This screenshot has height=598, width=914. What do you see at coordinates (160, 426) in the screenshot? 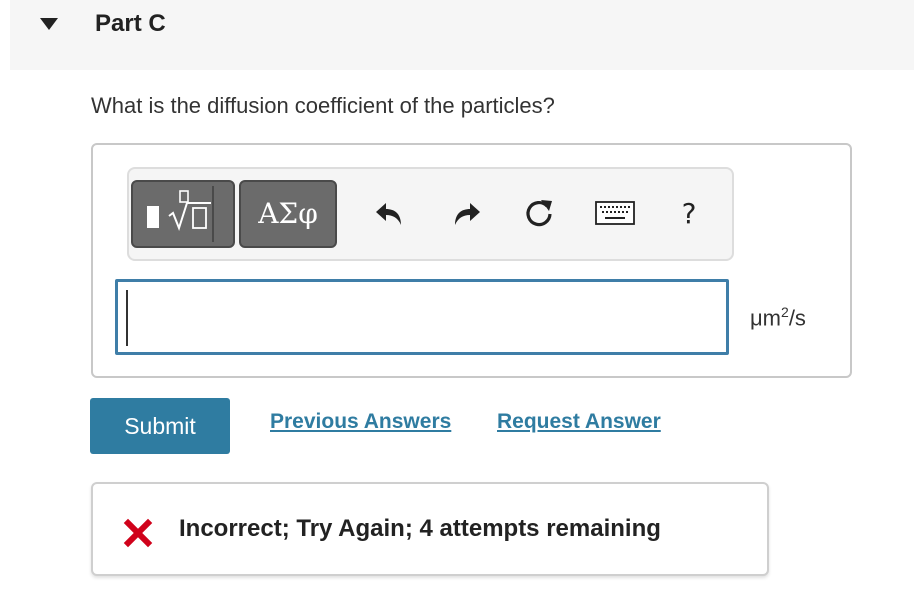
I see `submit-button: Submit` at bounding box center [160, 426].